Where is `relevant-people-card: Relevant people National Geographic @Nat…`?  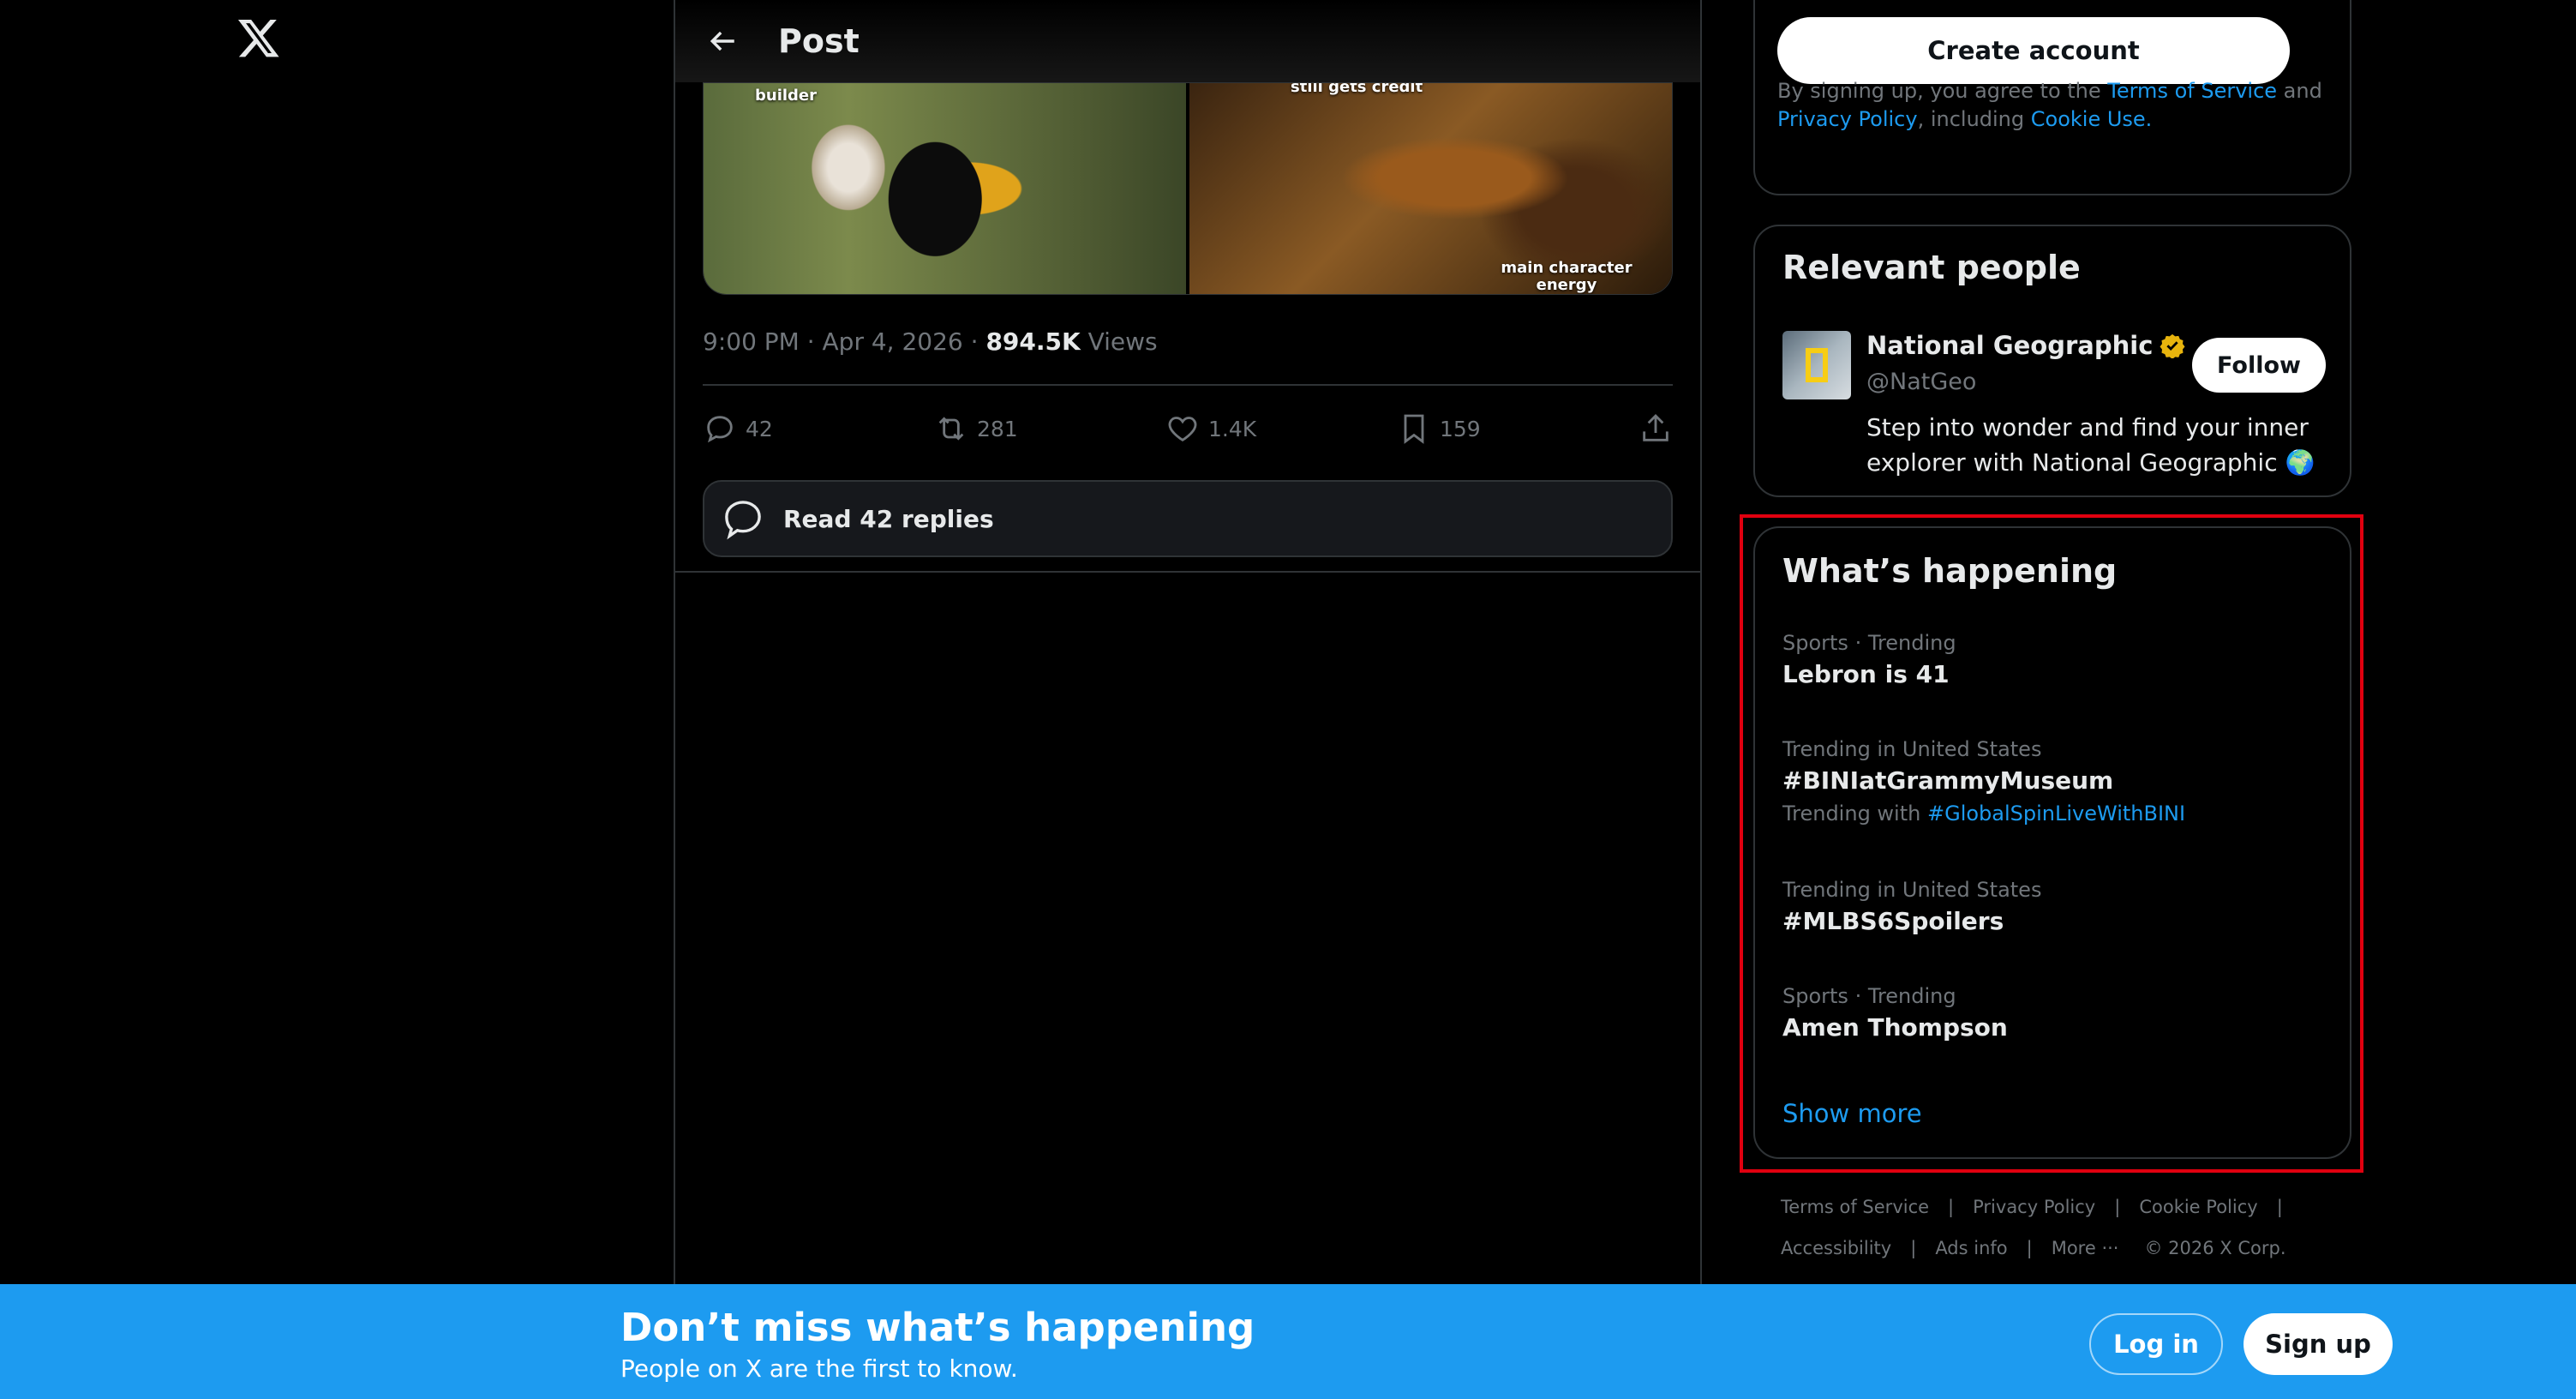 relevant-people-card: Relevant people National Geographic @Nat… is located at coordinates (2052, 361).